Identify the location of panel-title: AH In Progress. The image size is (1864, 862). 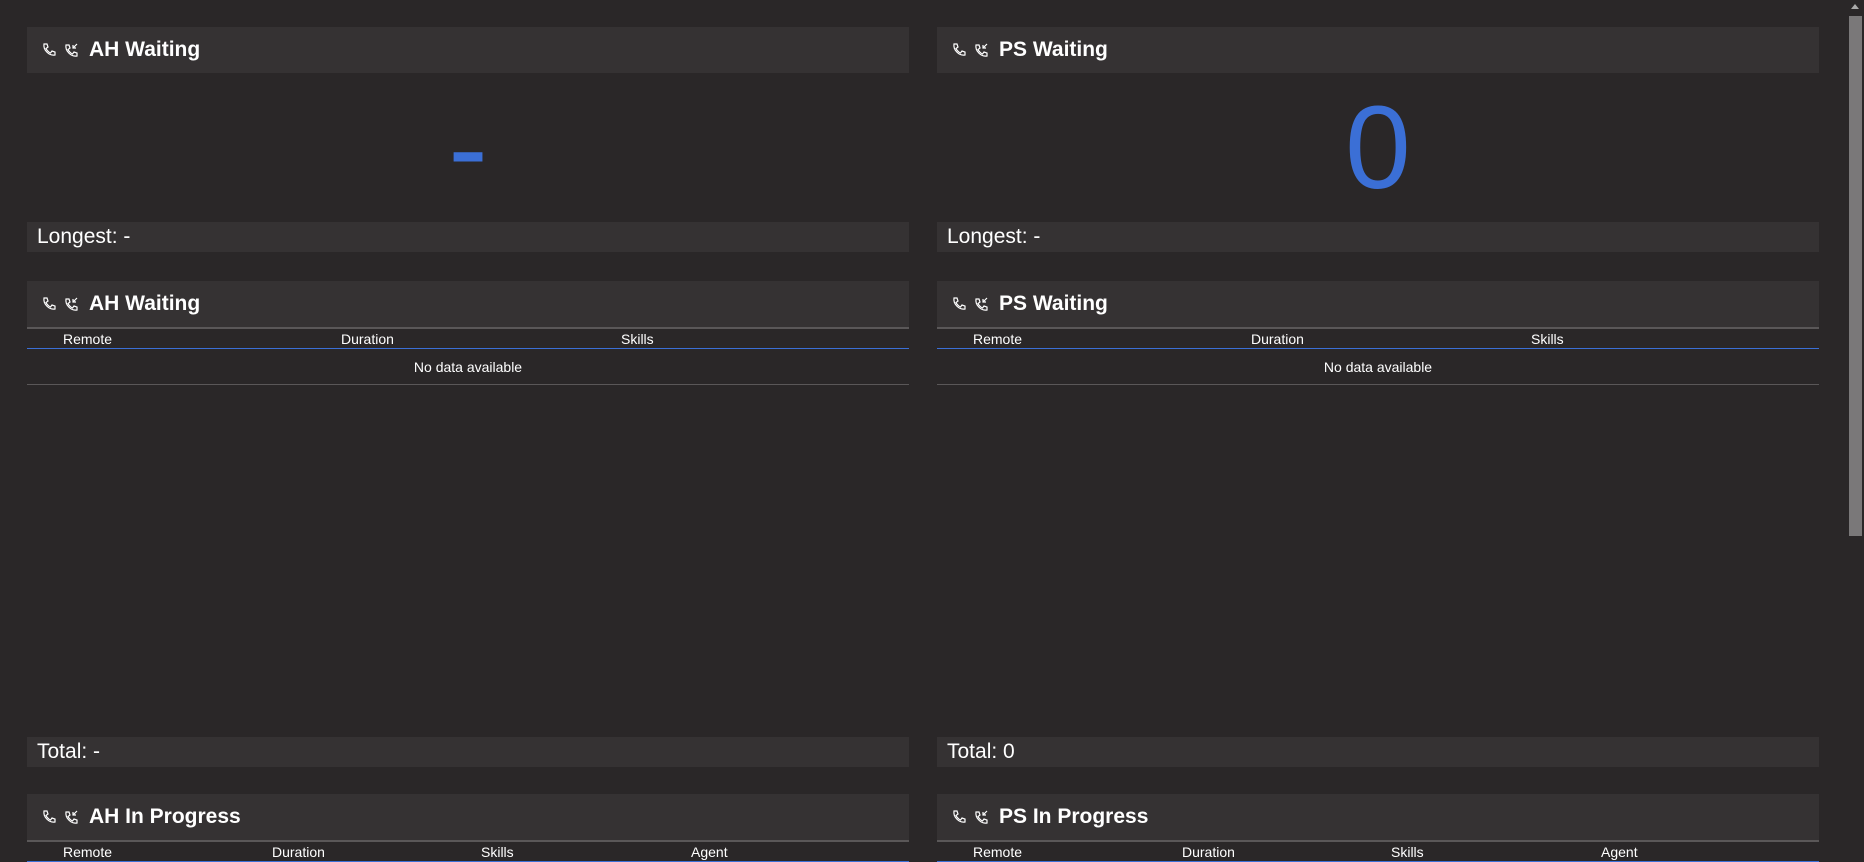
(165, 816).